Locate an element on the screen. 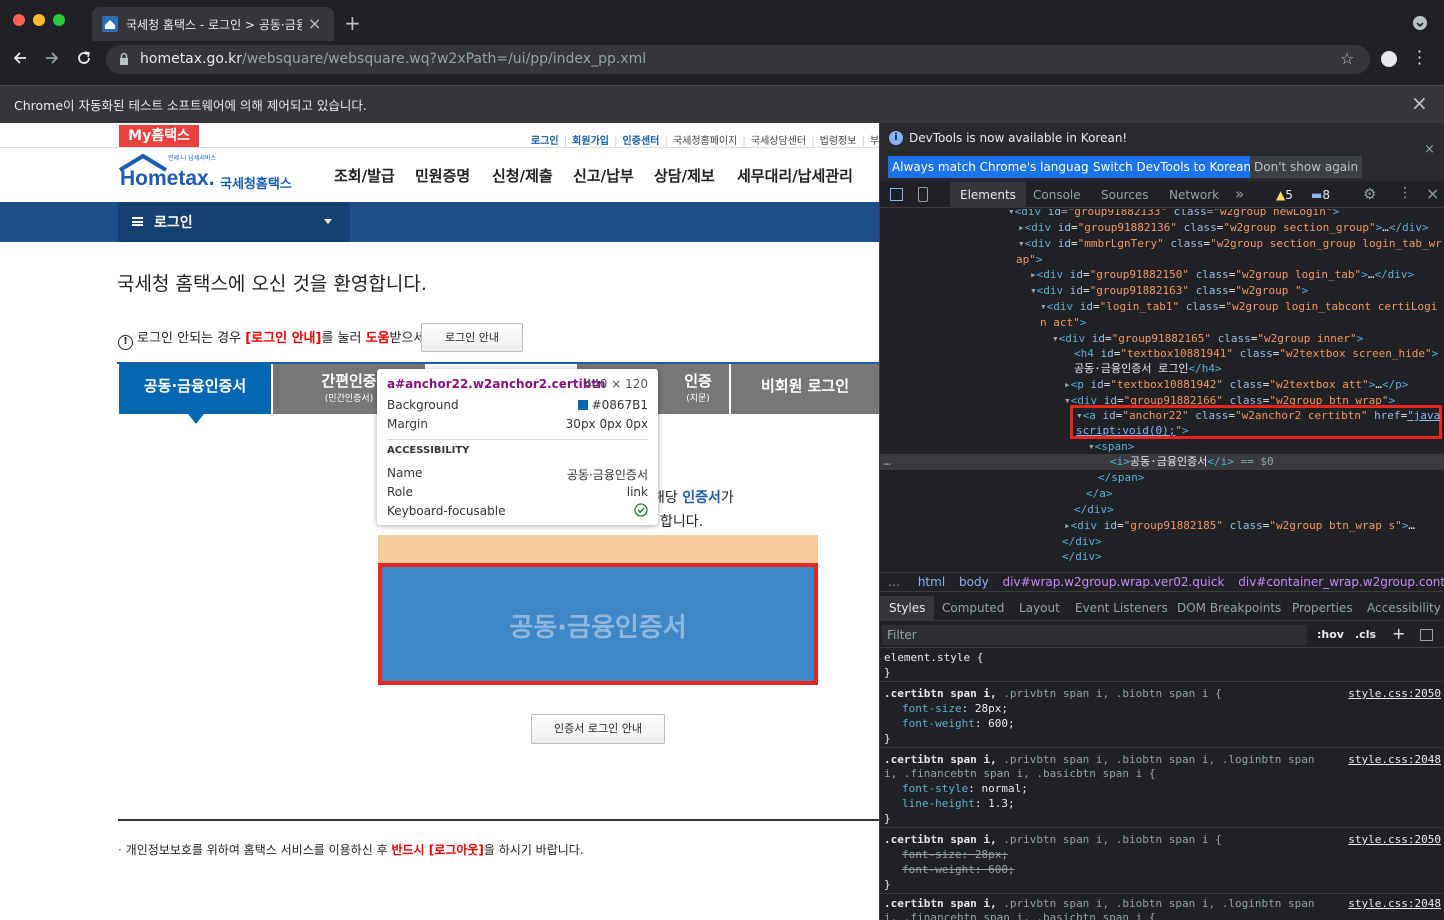 The width and height of the screenshot is (1444, 920). styles-tab-event-listeners: Event Listeners is located at coordinates (1121, 608).